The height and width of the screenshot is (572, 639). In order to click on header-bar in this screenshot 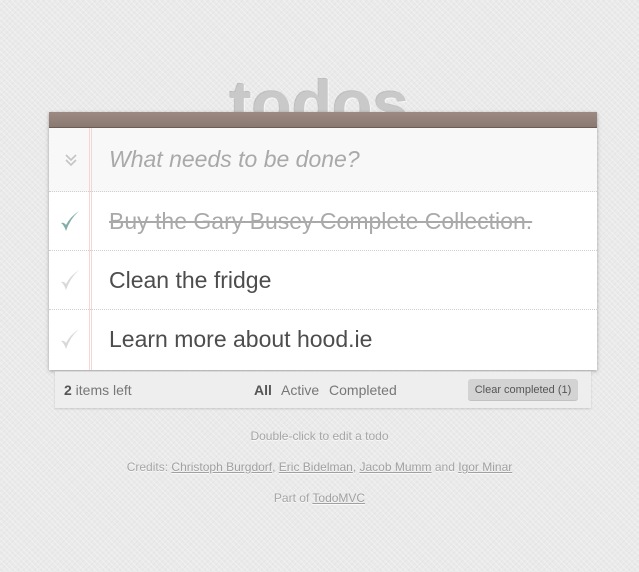, I will do `click(323, 120)`.